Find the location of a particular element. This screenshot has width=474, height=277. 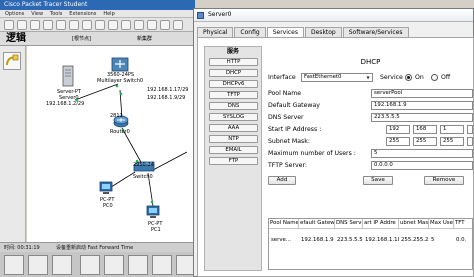

service-item-aaa: AAA is located at coordinates (233, 128).